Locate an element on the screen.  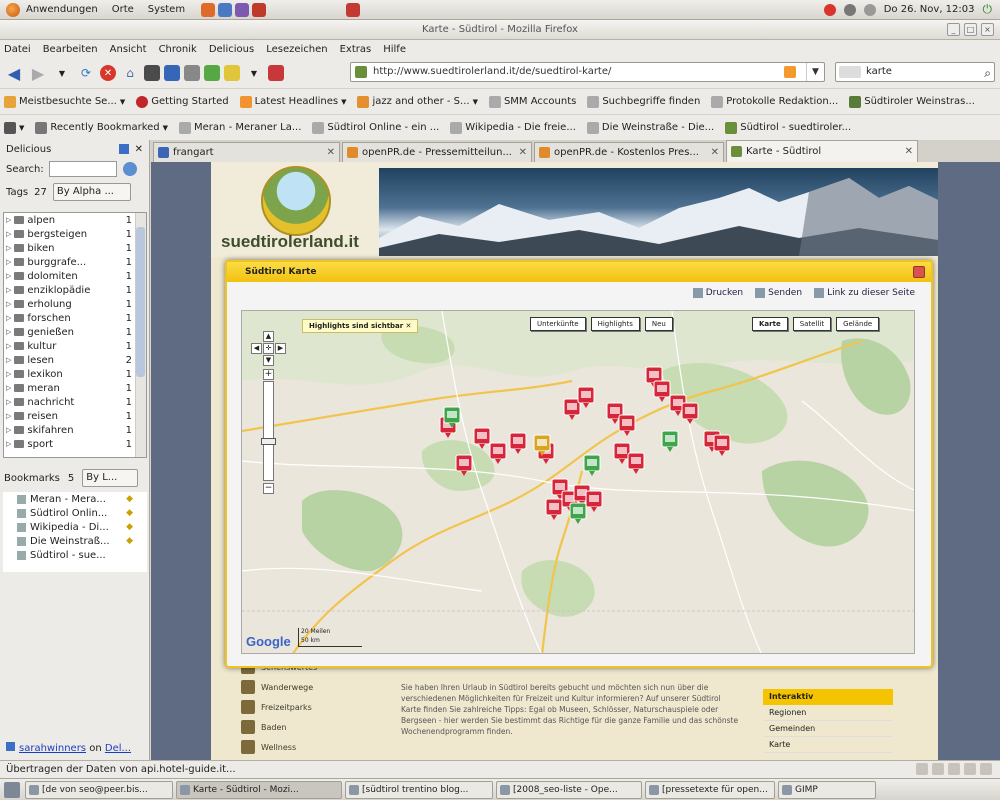
power-icon: ⏻ is located at coordinates (988, 9).